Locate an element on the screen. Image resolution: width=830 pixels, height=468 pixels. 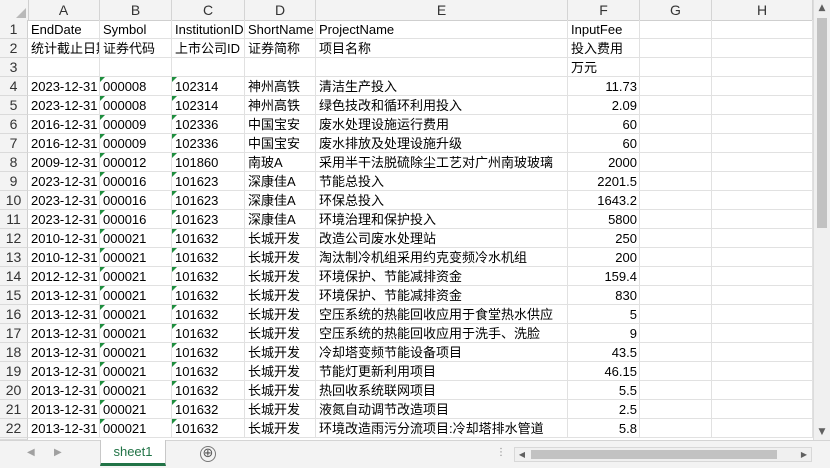
cell-e8: 采用半干法脱硫除尘工艺对广州南玻玻璃 is located at coordinates (442, 162).